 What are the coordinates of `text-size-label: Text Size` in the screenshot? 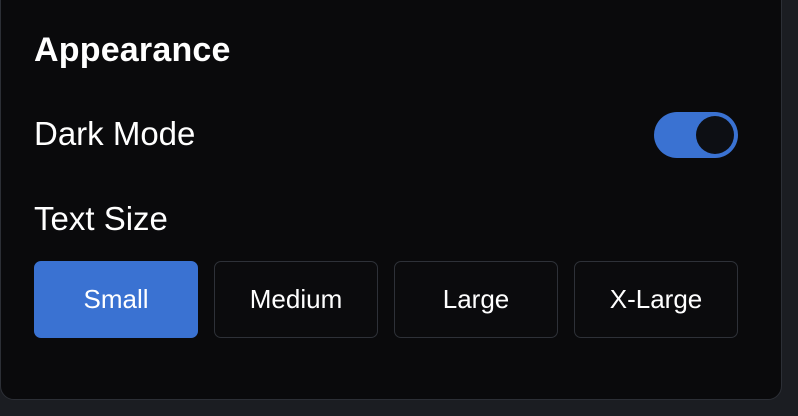 It's located at (101, 218).